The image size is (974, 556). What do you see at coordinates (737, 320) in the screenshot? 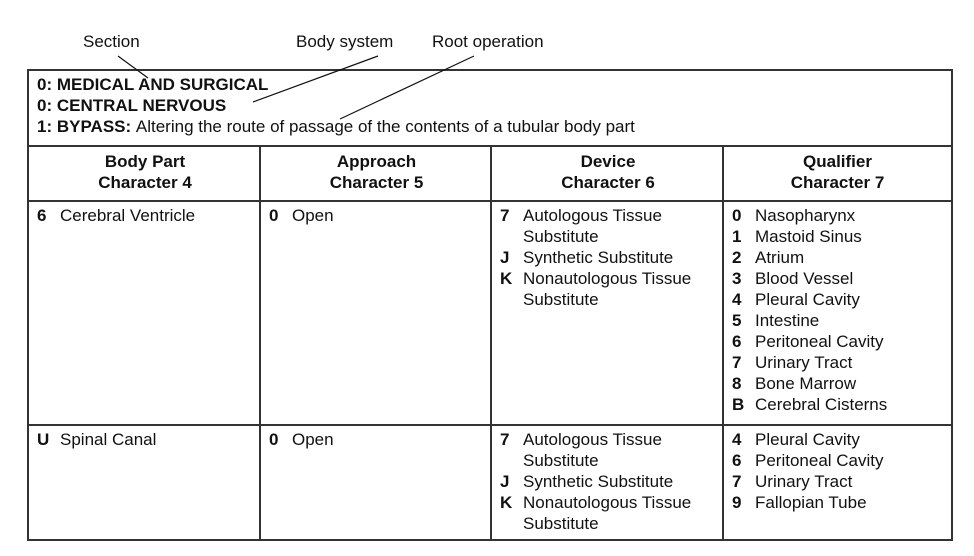
I see `entry-code: 5` at bounding box center [737, 320].